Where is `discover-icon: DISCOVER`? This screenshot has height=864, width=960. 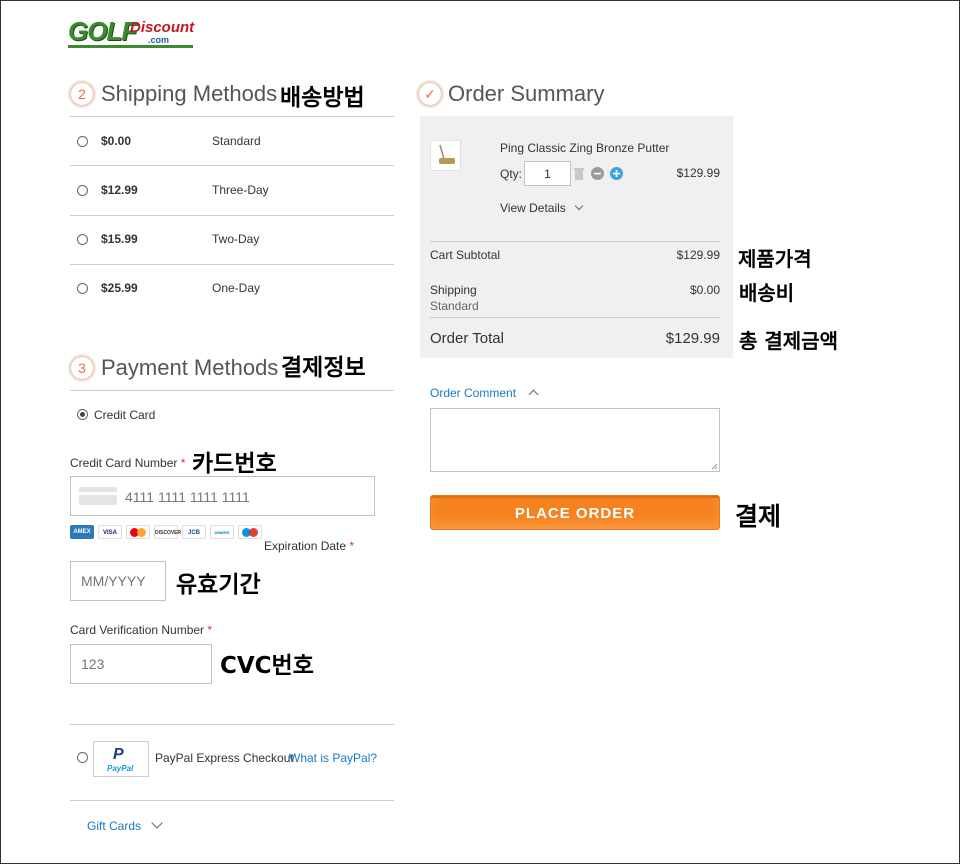
discover-icon: DISCOVER is located at coordinates (167, 532).